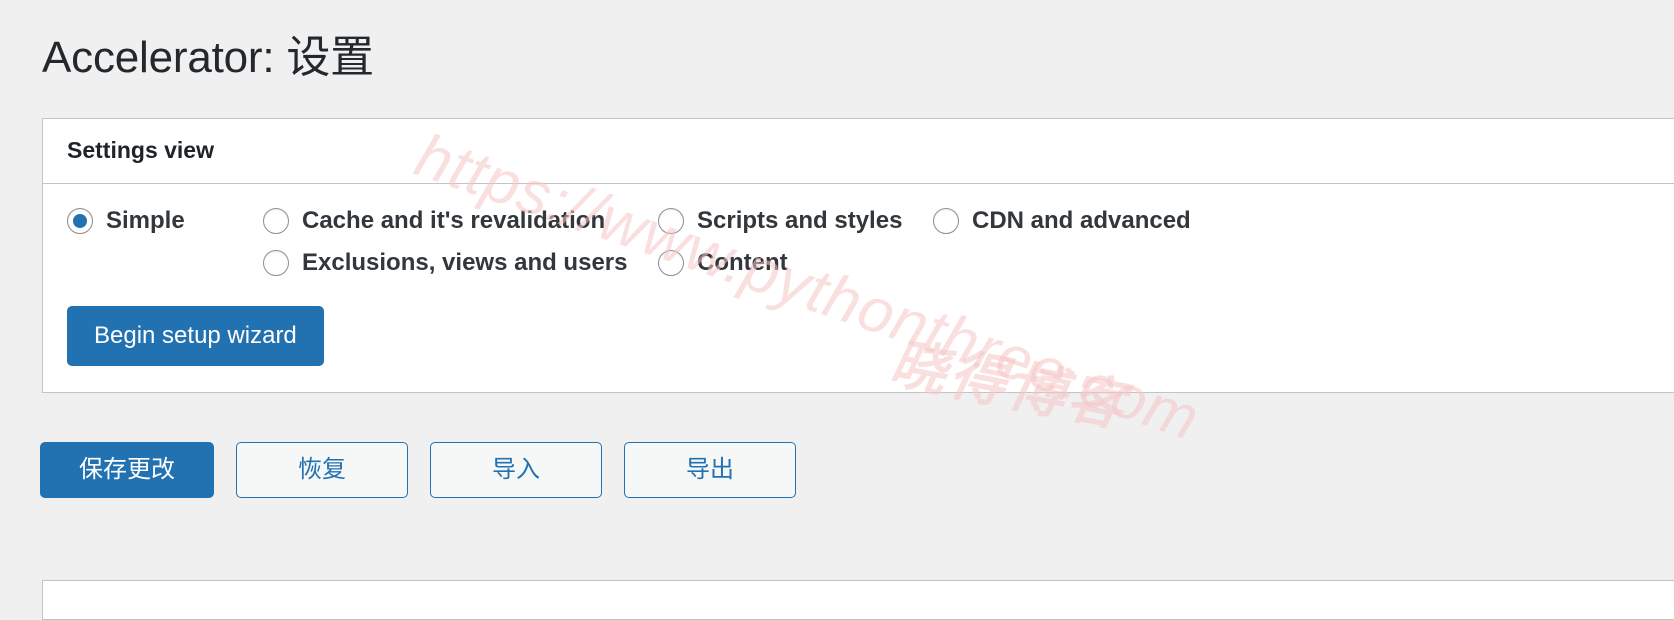  Describe the element at coordinates (1081, 220) in the screenshot. I see `radio-label-cdn-and-advanced: CDN and advanced` at that location.